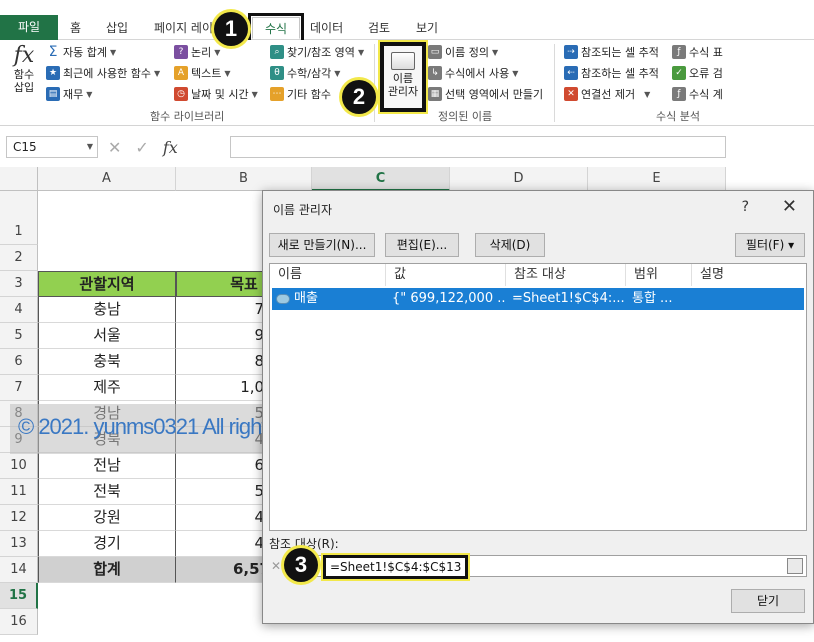  What do you see at coordinates (107, 544) in the screenshot?
I see `table-row-region: 경기` at bounding box center [107, 544].